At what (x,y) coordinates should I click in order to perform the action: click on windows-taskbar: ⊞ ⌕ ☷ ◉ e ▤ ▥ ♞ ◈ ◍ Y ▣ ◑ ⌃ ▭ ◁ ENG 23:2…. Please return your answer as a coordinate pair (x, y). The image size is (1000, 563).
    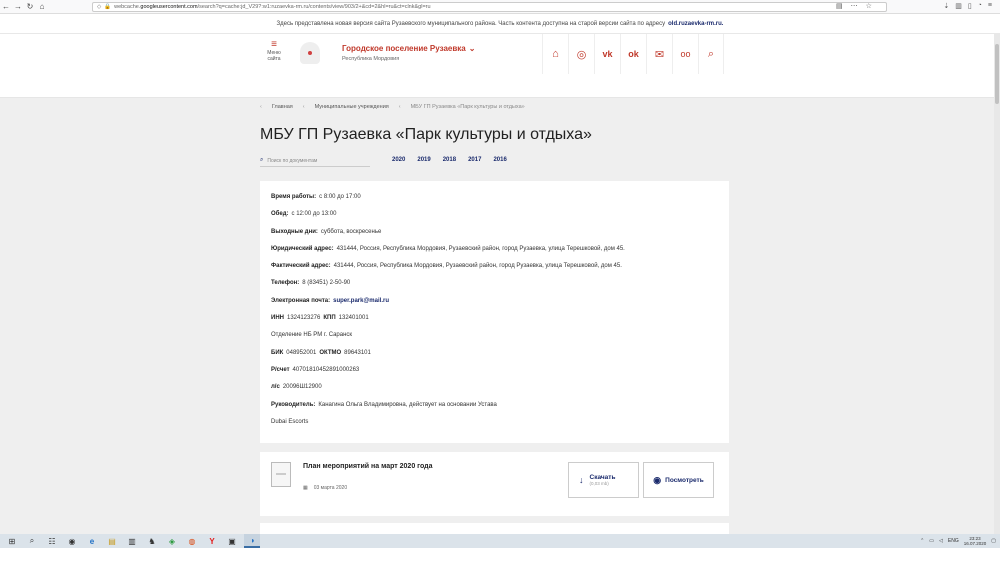
    Looking at the image, I should click on (500, 541).